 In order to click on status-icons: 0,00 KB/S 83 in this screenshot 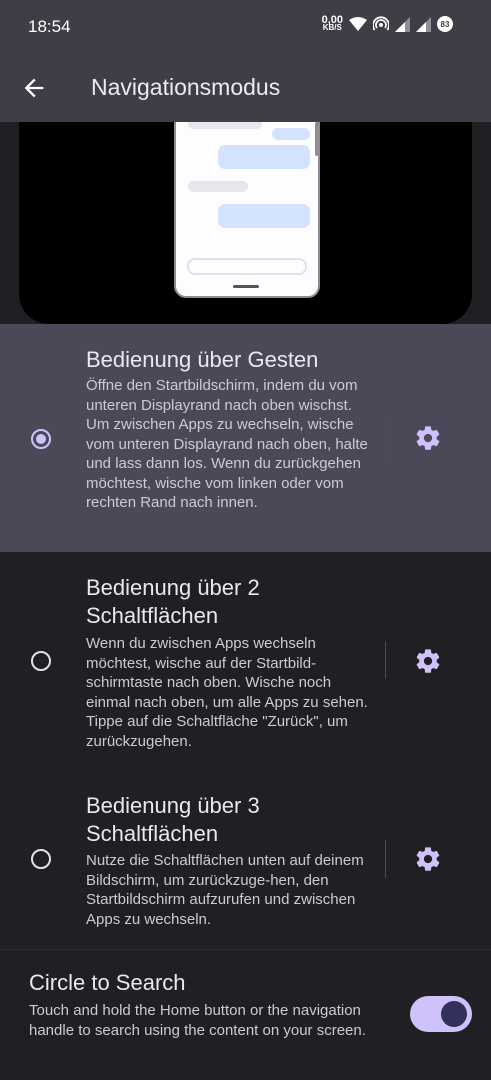, I will do `click(387, 23)`.